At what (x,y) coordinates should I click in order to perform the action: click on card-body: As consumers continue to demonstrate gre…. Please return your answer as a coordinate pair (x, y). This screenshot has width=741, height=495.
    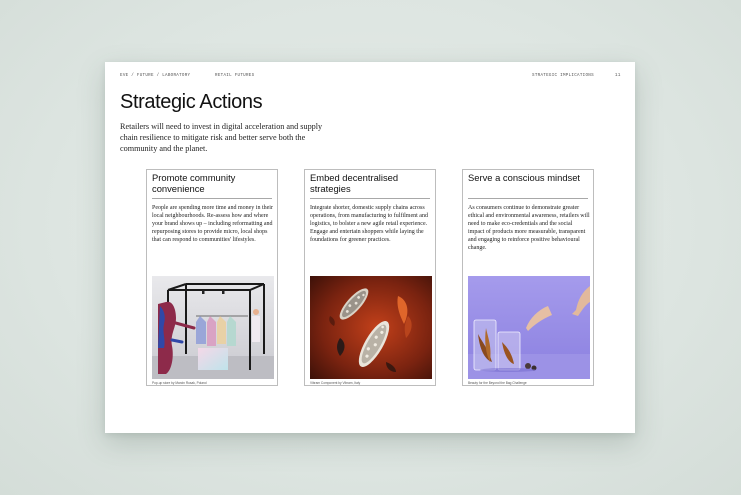
    Looking at the image, I should click on (529, 228).